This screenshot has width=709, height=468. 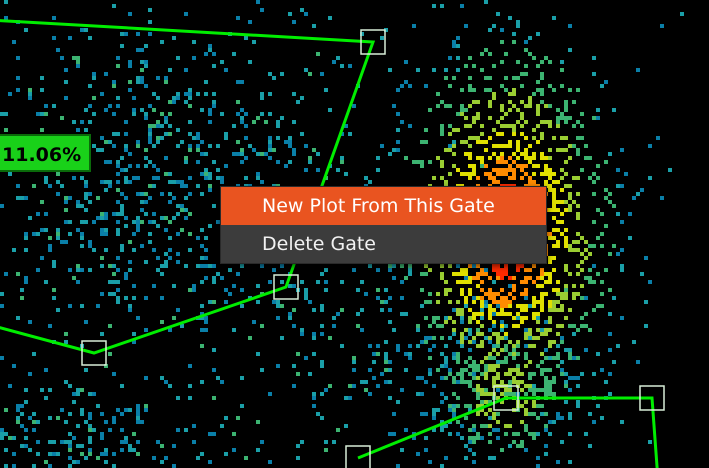 What do you see at coordinates (383, 206) in the screenshot?
I see `new-plot-from-gate-menu-item: New Plot From This Gate` at bounding box center [383, 206].